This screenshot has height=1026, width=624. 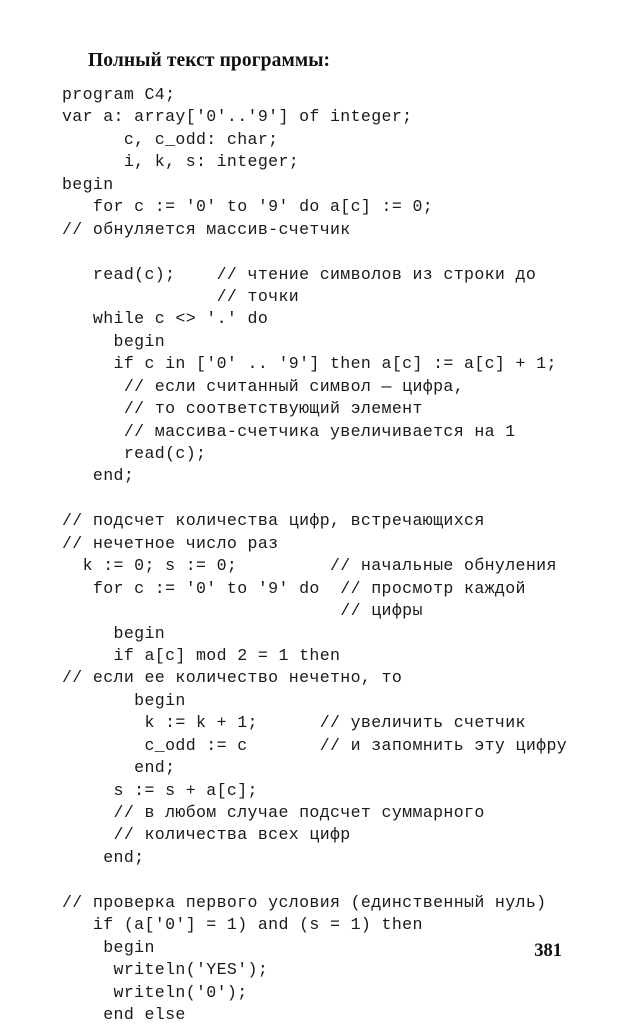 What do you see at coordinates (232, 678) in the screenshot?
I see `code-line: // если ее количество нечетно, то` at bounding box center [232, 678].